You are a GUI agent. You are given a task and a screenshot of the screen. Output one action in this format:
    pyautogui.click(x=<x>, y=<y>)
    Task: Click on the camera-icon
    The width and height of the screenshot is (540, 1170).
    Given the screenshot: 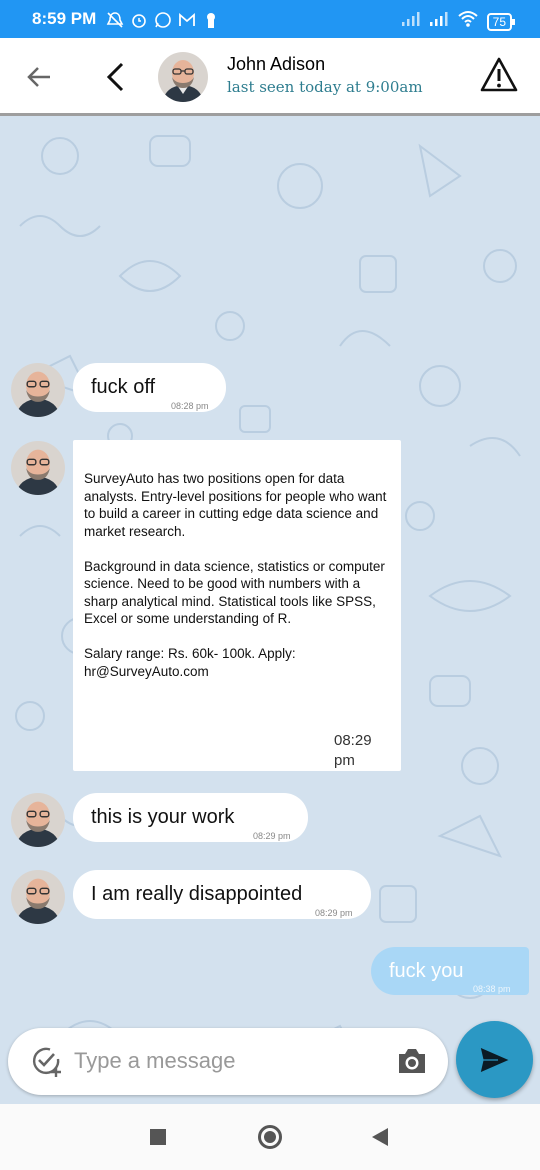 What is the action you would take?
    pyautogui.click(x=412, y=1061)
    